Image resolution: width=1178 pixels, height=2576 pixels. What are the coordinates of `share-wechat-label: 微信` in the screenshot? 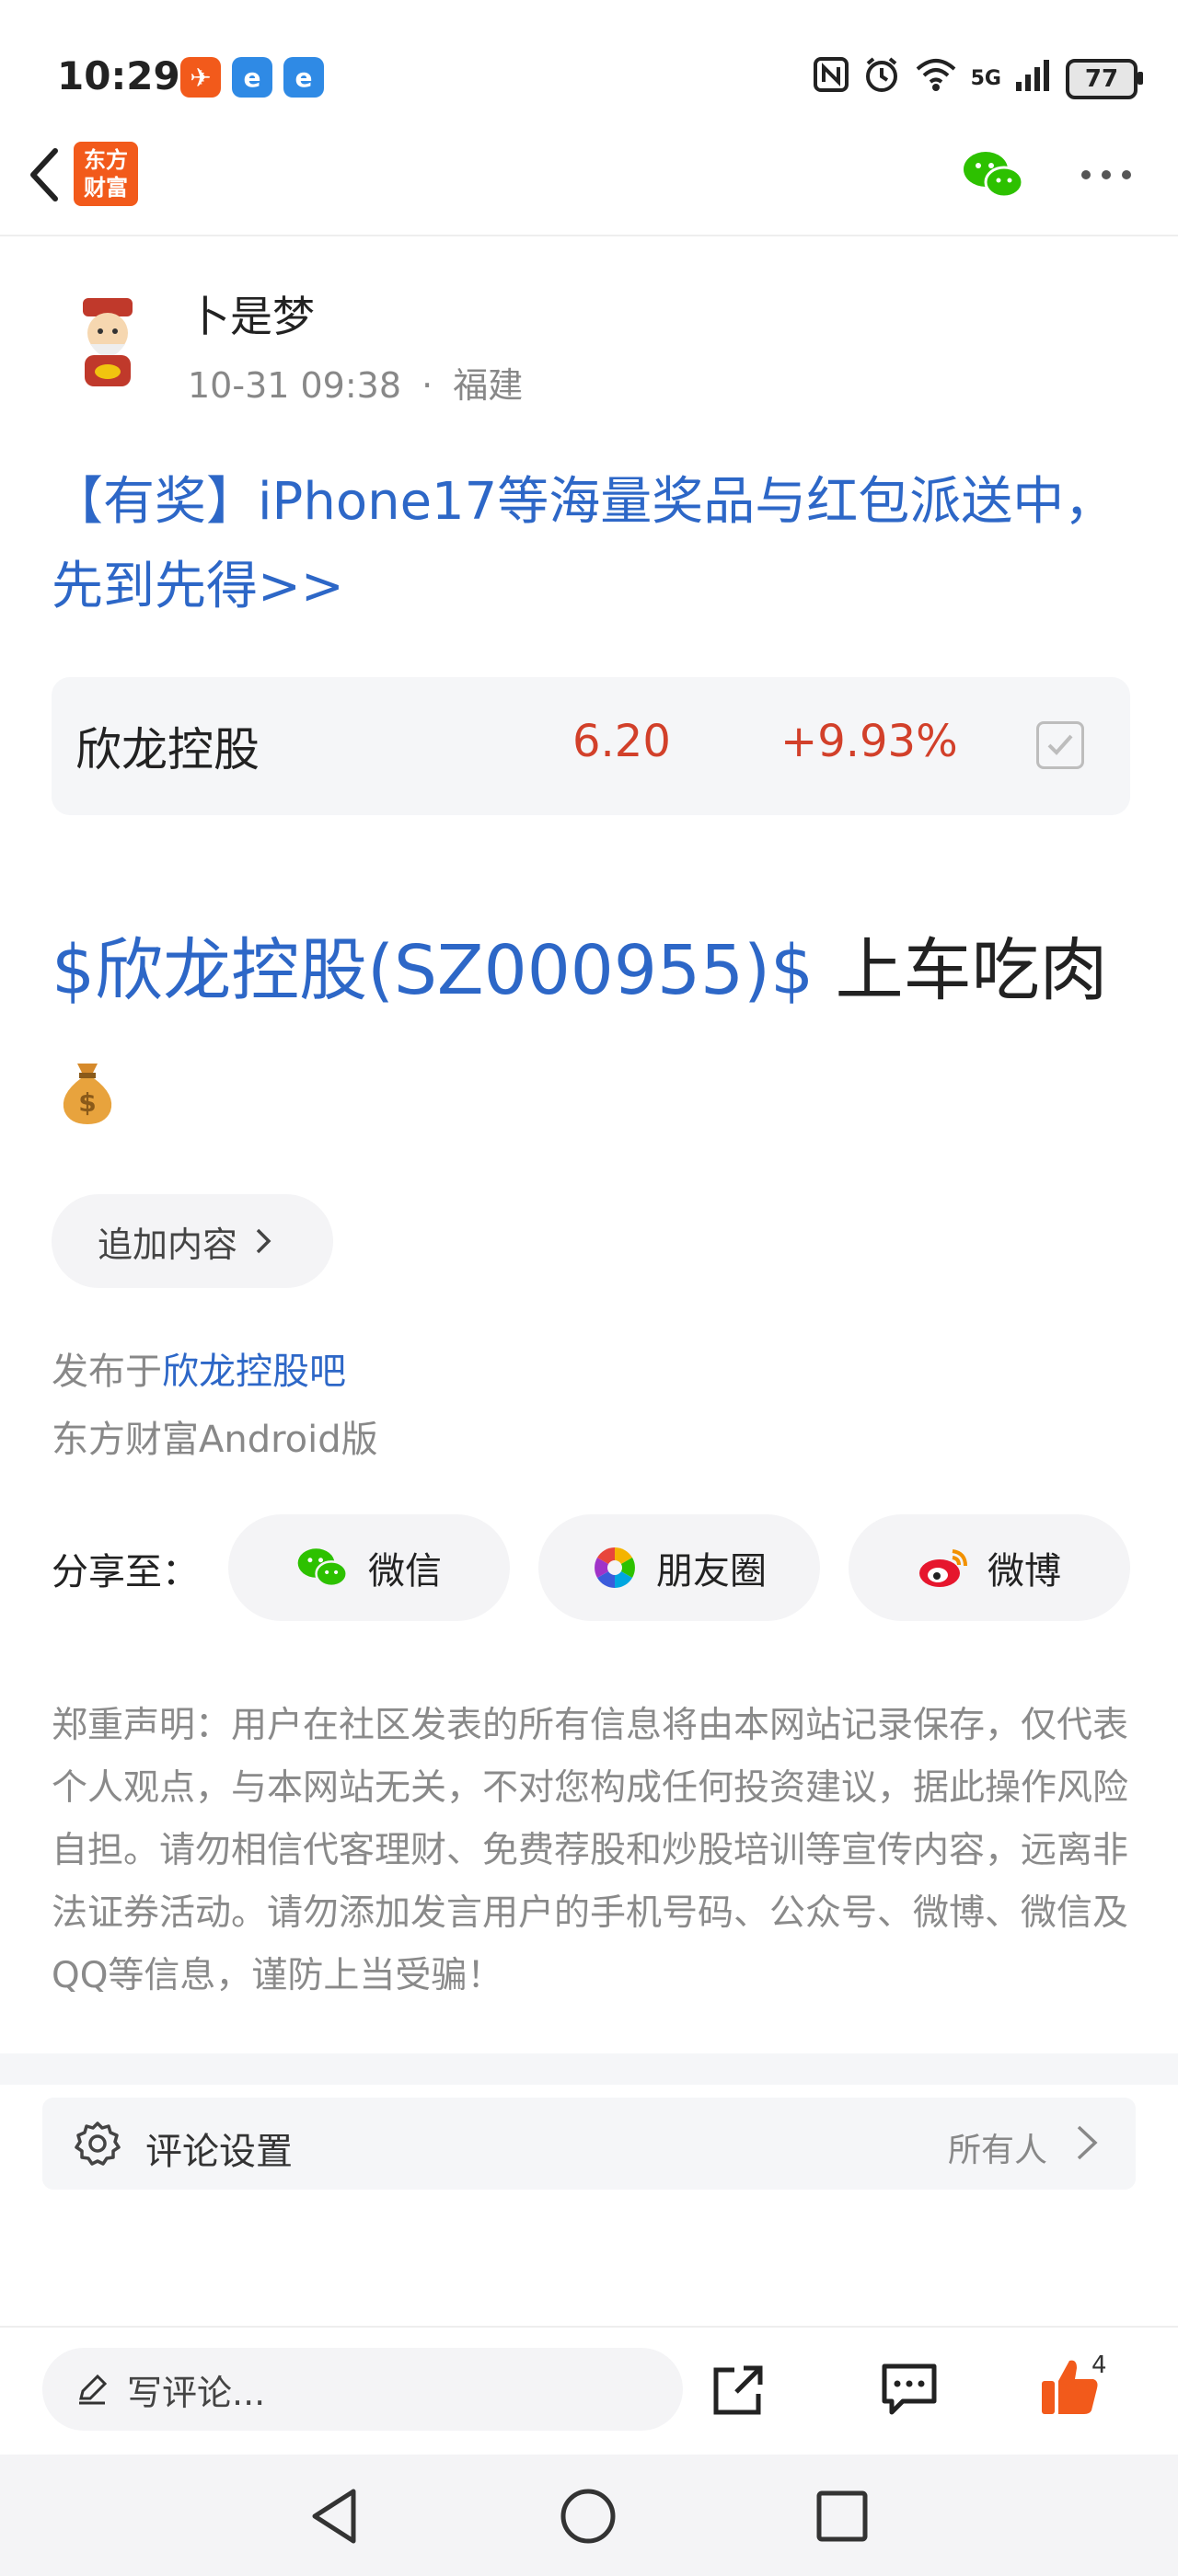 It's located at (405, 1571).